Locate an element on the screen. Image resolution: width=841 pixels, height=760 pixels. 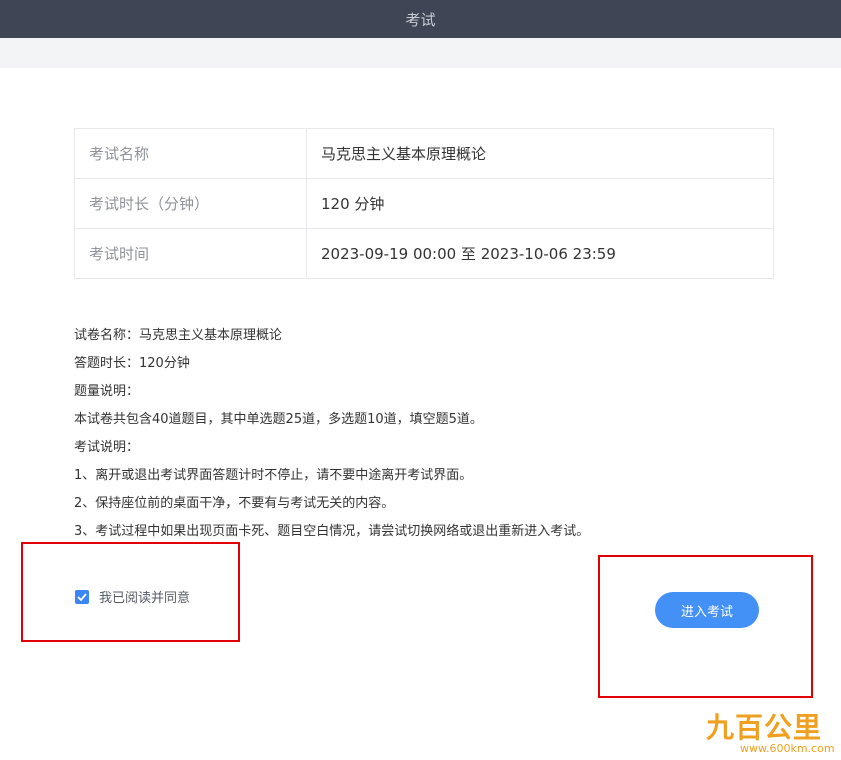
exam-duration-value: 120 分钟 is located at coordinates (540, 203).